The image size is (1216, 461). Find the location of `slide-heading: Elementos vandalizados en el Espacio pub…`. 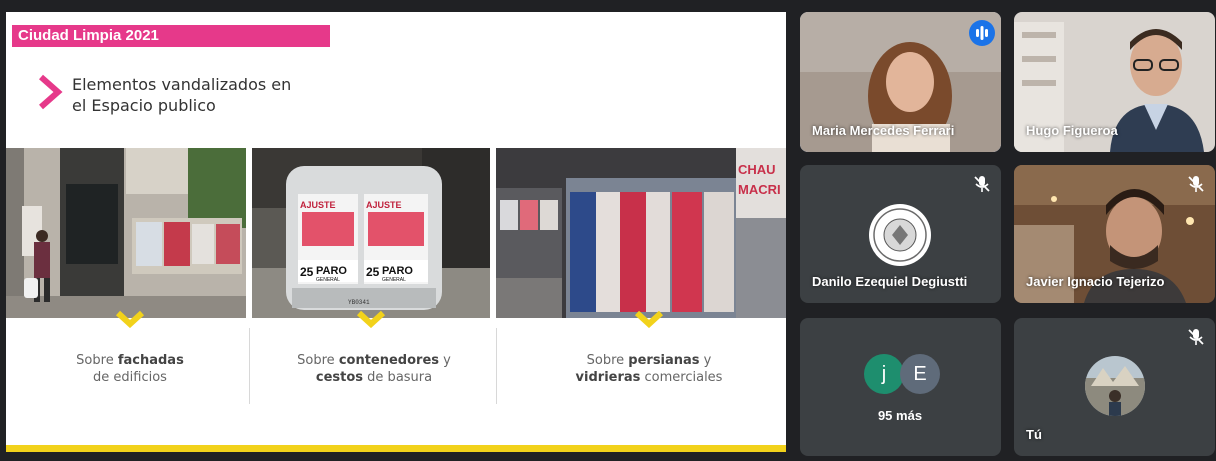

slide-heading: Elementos vandalizados en el Espacio pub… is located at coordinates (202, 95).